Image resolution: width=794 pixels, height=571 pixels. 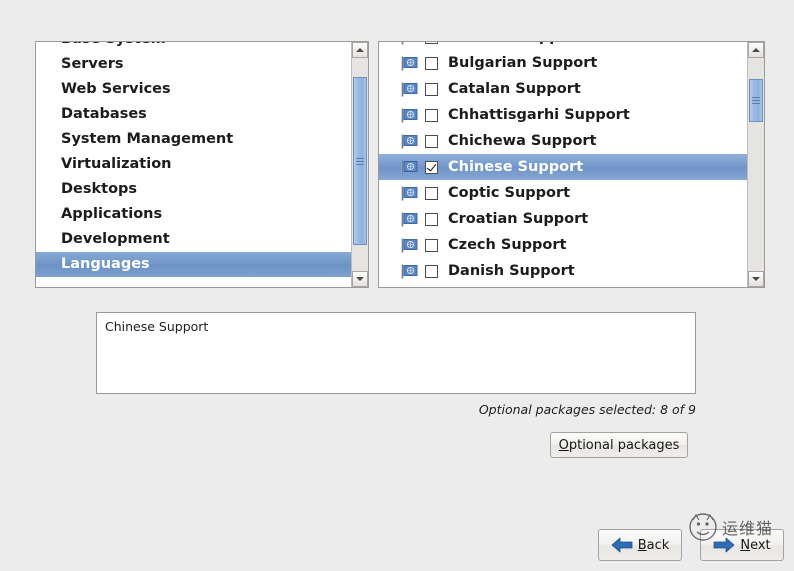 I want to click on package-item-label: Coptic Support, so click(x=509, y=193).